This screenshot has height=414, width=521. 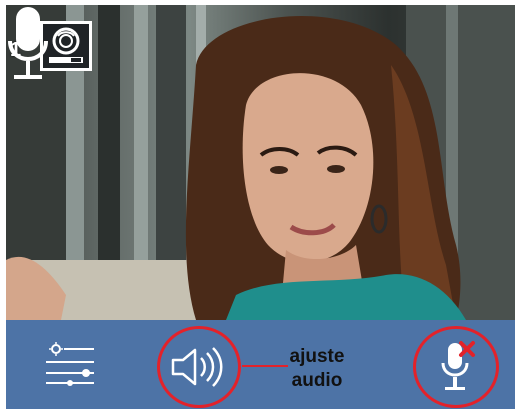 I want to click on speaker-volume-icon, so click(x=199, y=367).